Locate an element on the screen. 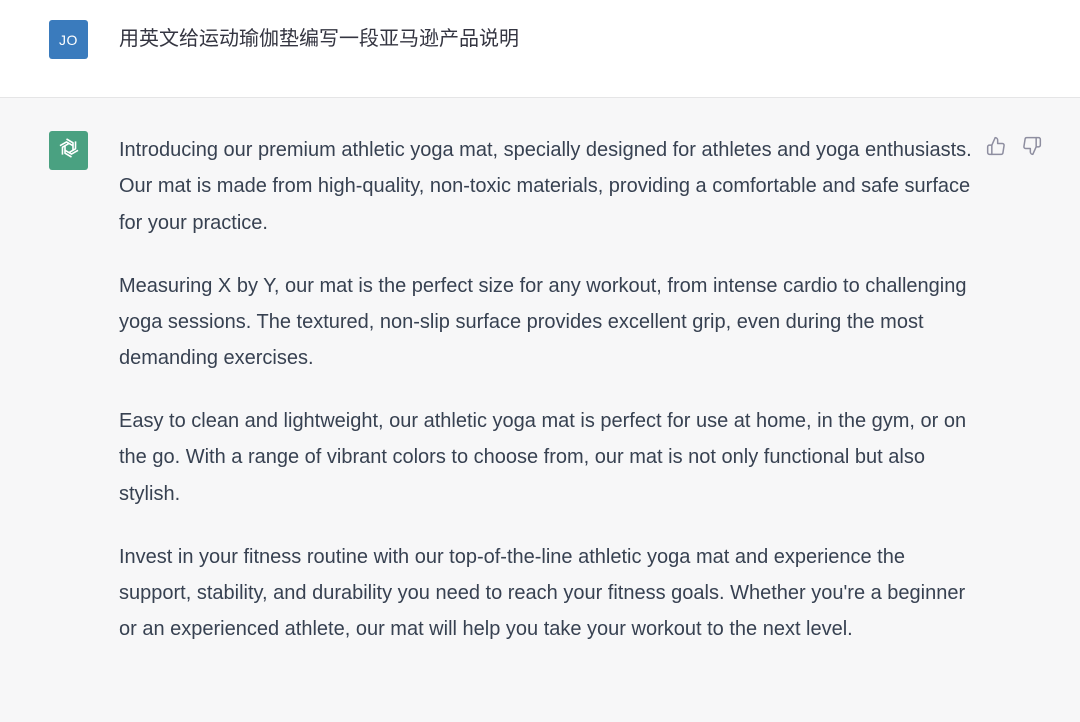 This screenshot has width=1080, height=722. dislike-button is located at coordinates (1032, 148).